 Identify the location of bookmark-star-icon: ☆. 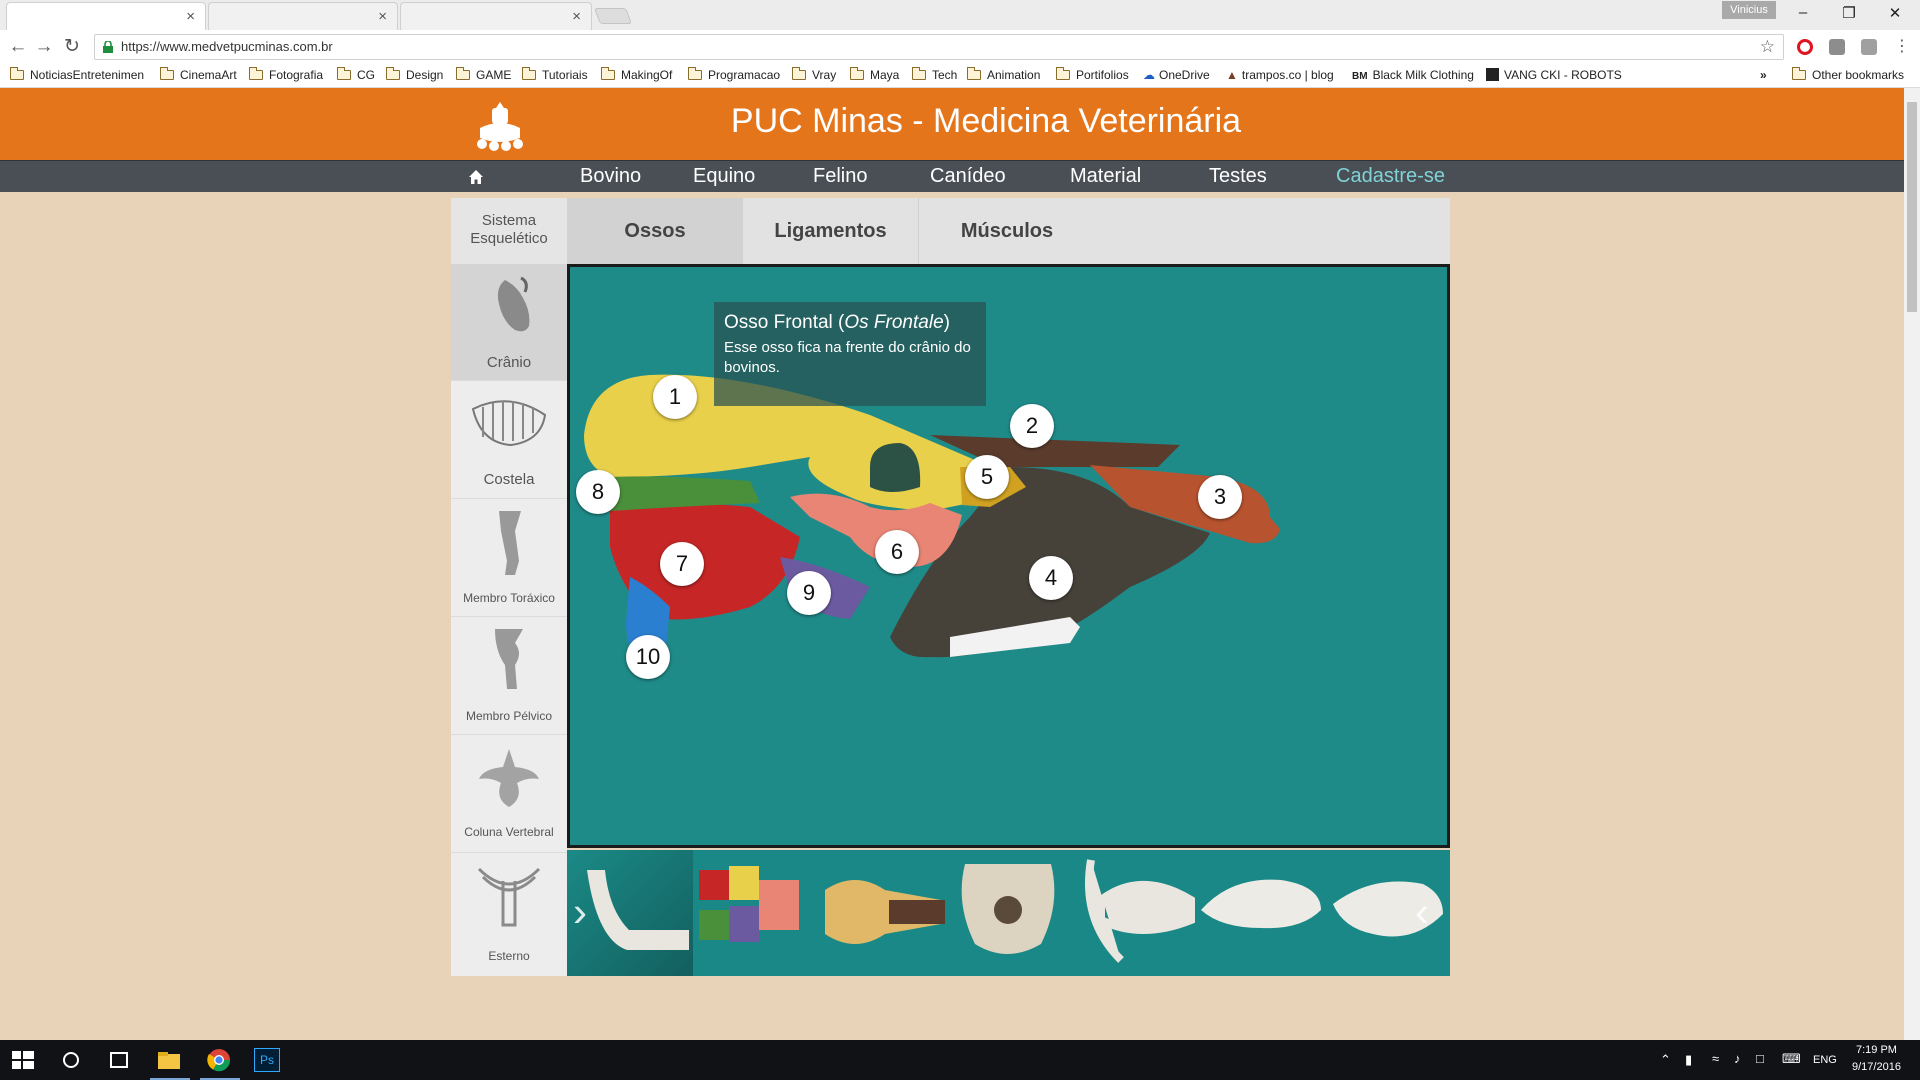
(1767, 47).